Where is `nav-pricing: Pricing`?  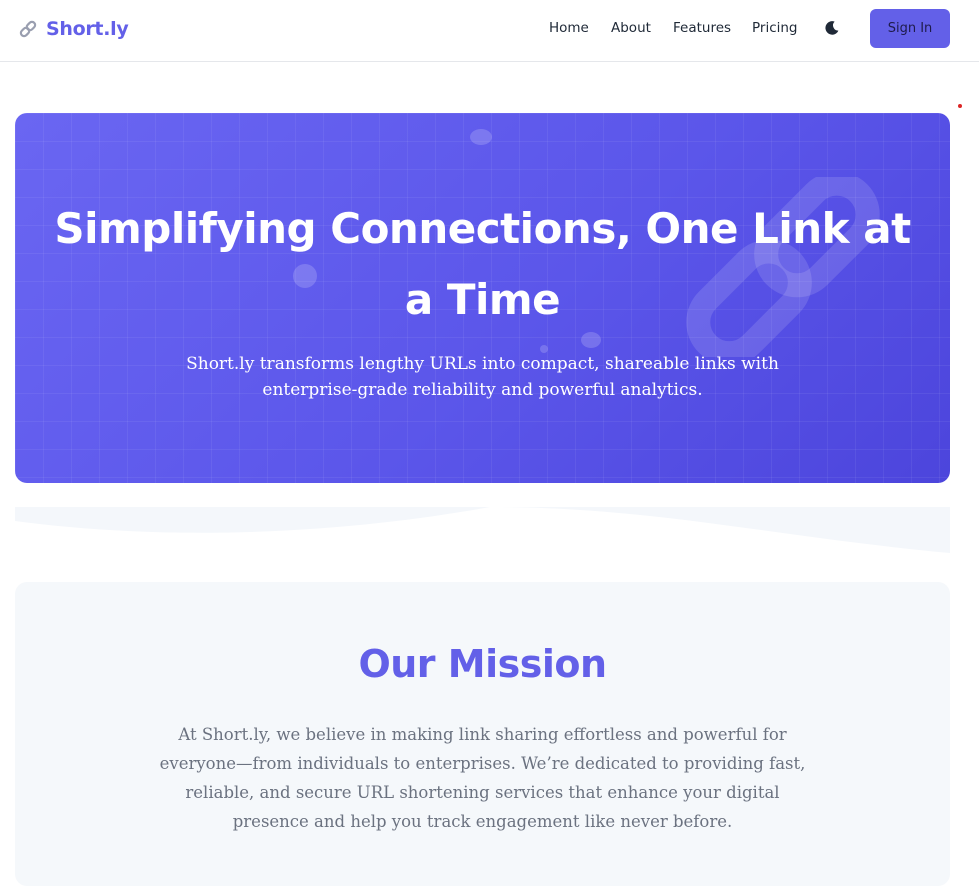
nav-pricing: Pricing is located at coordinates (775, 28).